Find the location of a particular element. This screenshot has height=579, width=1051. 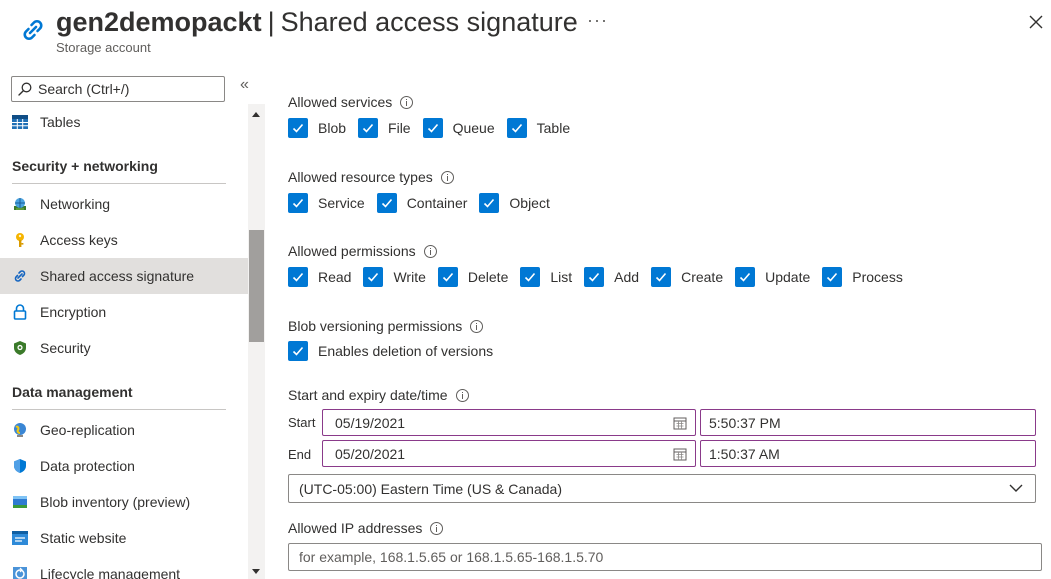

checkbox-add: Add is located at coordinates (611, 277).